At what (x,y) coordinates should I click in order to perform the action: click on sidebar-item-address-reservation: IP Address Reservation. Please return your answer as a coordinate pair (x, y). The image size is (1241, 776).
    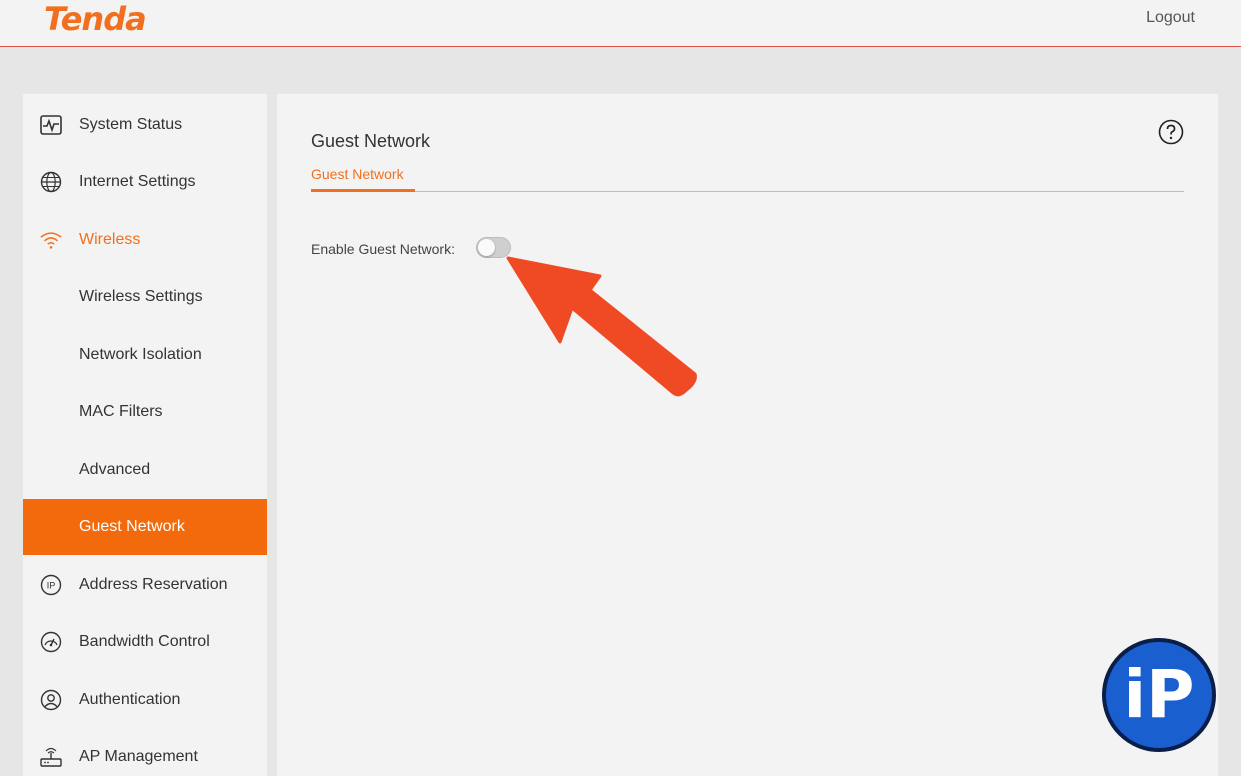
    Looking at the image, I should click on (145, 585).